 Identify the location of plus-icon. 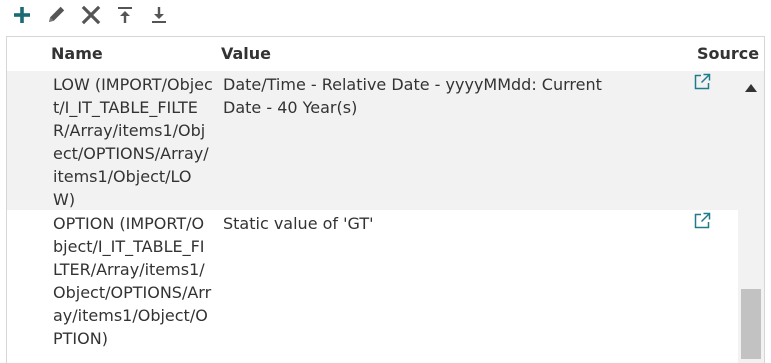
(22, 15).